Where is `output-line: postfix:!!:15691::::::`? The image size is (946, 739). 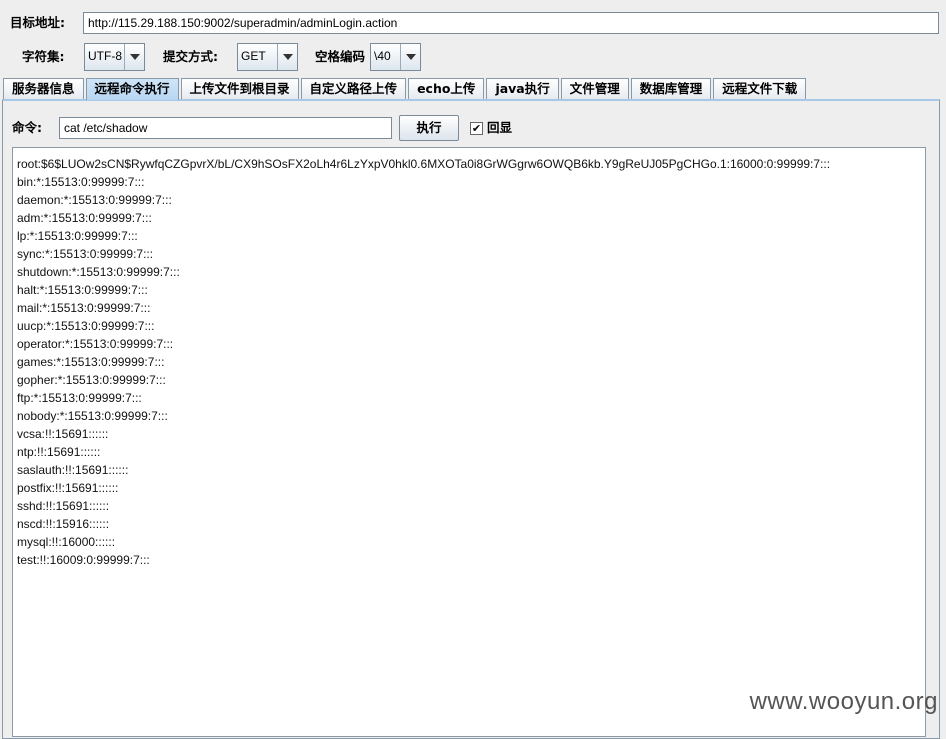
output-line: postfix:!!:15691:::::: is located at coordinates (68, 488).